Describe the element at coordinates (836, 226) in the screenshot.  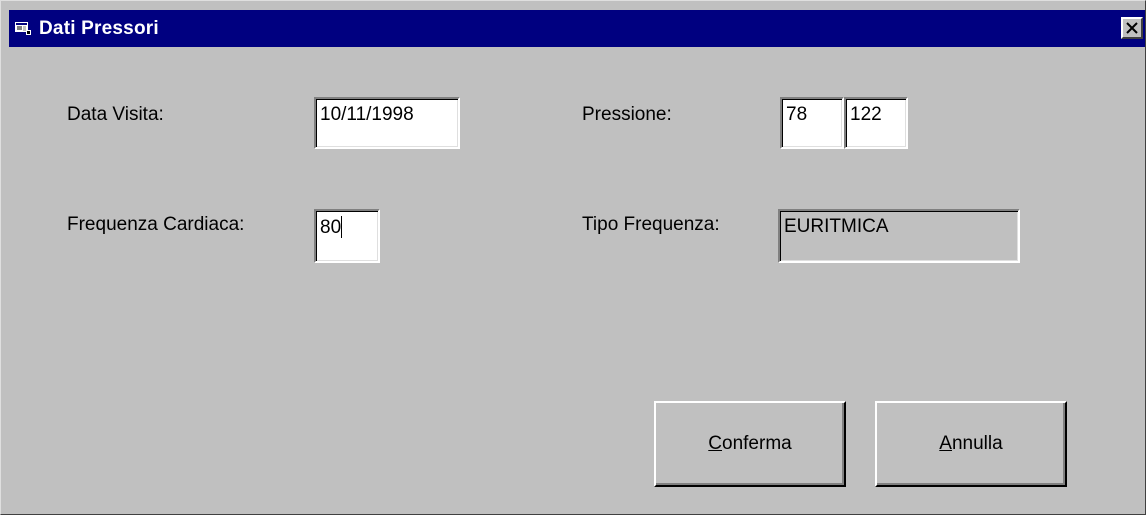
I see `tipo-frequenza-value: EURITMICA` at that location.